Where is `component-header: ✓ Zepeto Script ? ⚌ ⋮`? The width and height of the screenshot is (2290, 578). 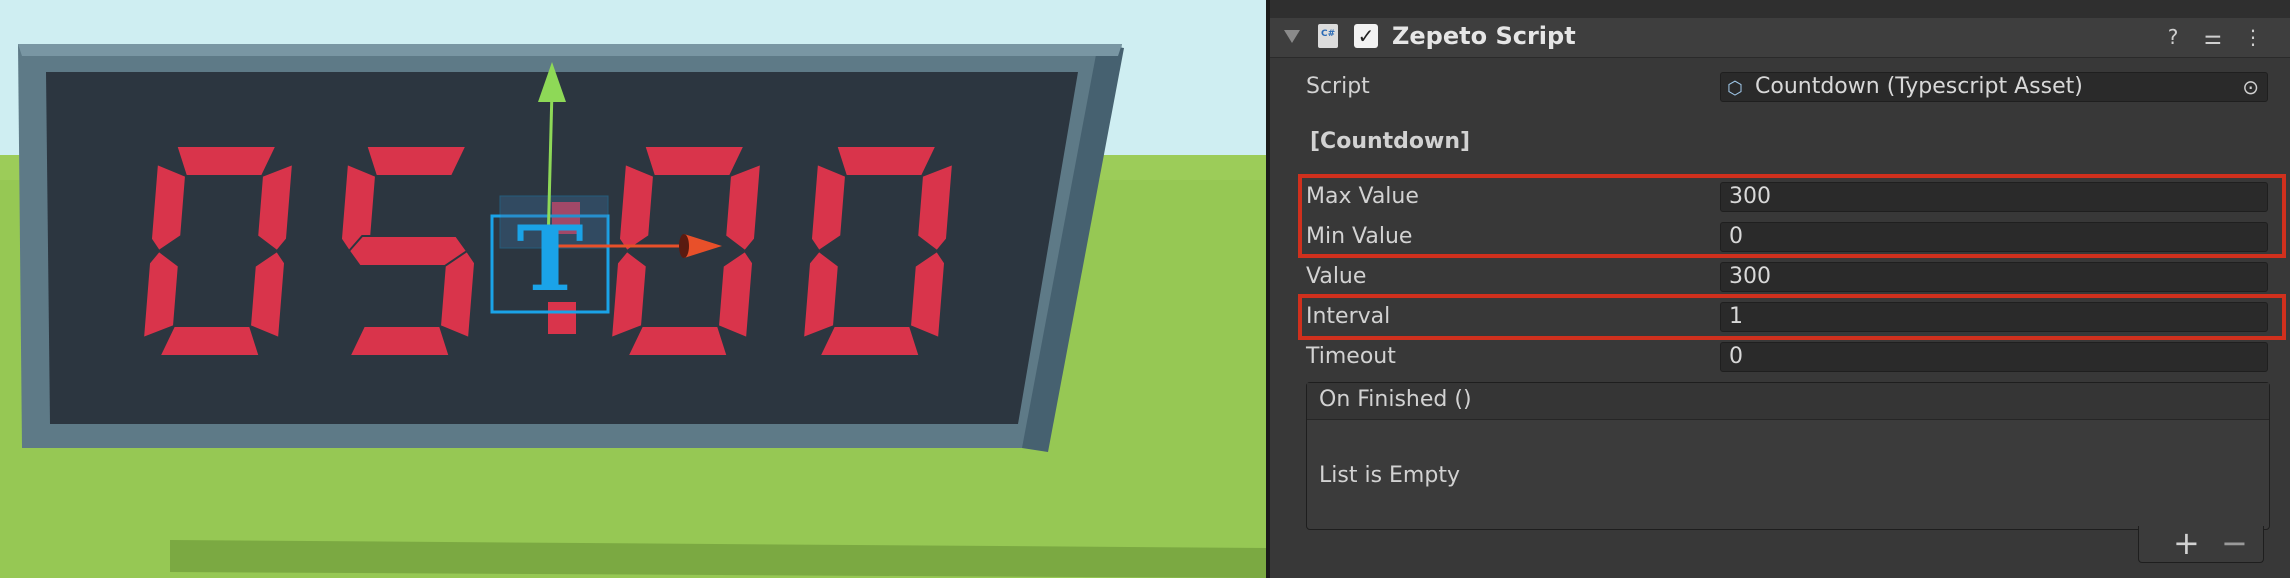
component-header: ✓ Zepeto Script ? ⚌ ⋮ is located at coordinates (1780, 29).